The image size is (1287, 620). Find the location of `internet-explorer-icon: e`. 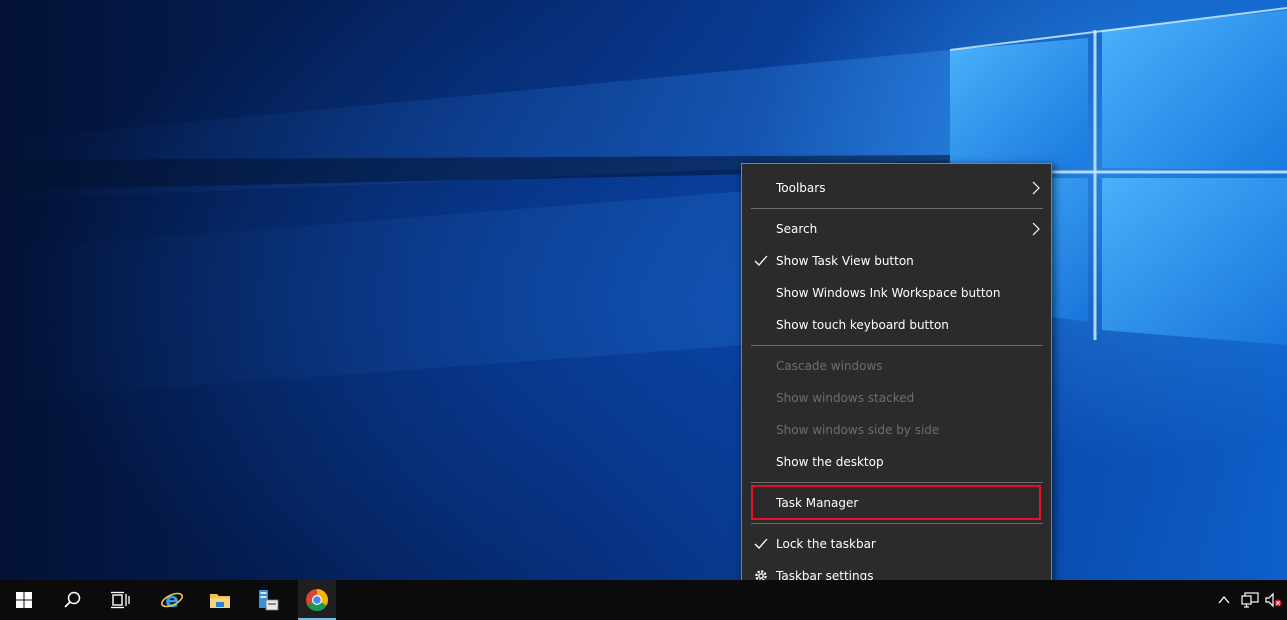

internet-explorer-icon: e is located at coordinates (172, 600).